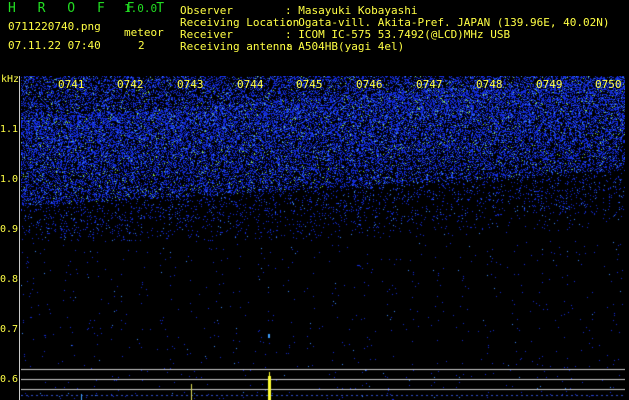 Image resolution: width=629 pixels, height=400 pixels. Describe the element at coordinates (549, 84) in the screenshot. I see `time-tick-0749: 0749` at that location.